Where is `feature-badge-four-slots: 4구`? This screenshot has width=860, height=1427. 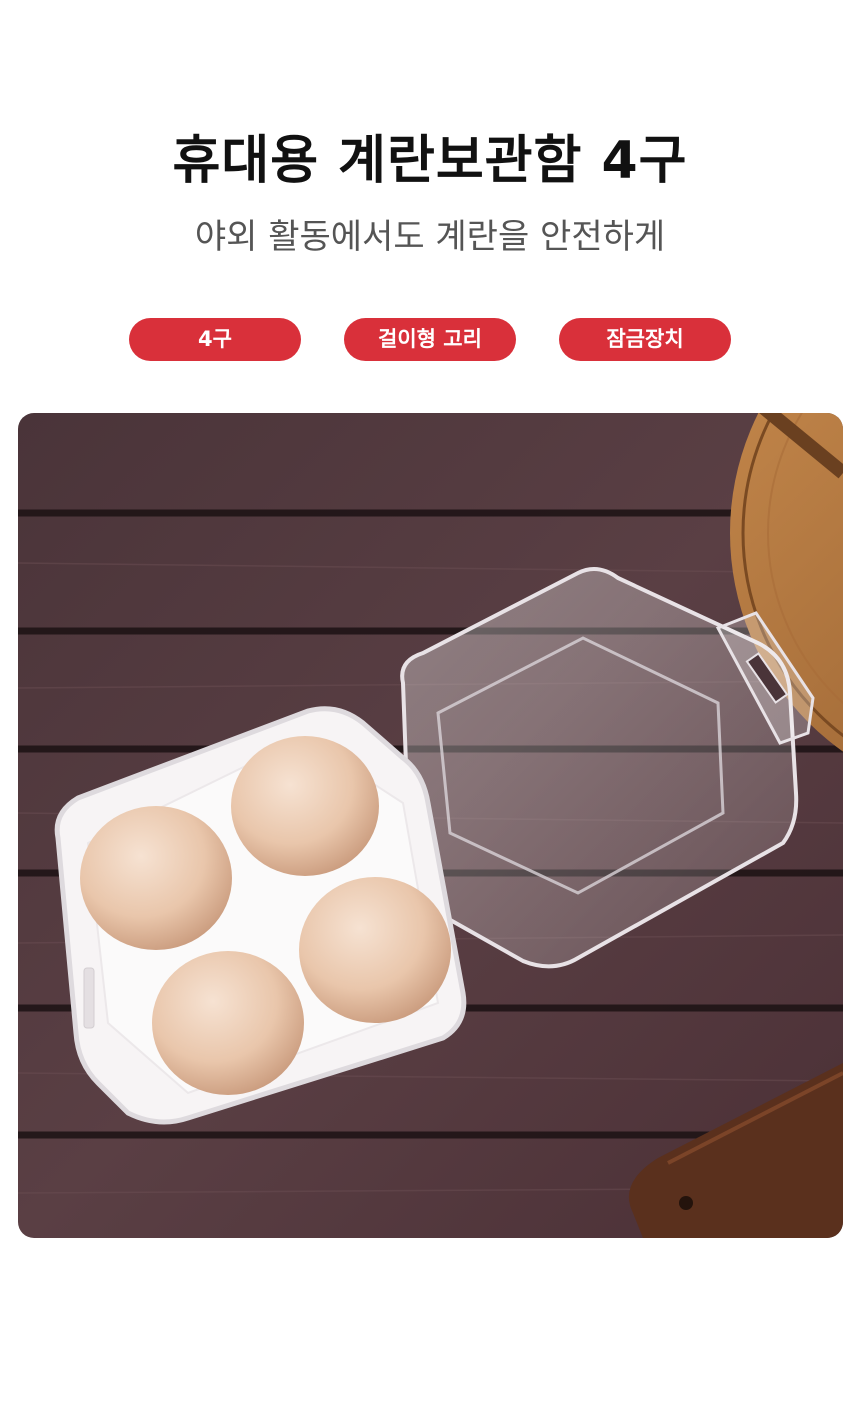
feature-badge-four-slots: 4구 is located at coordinates (215, 339).